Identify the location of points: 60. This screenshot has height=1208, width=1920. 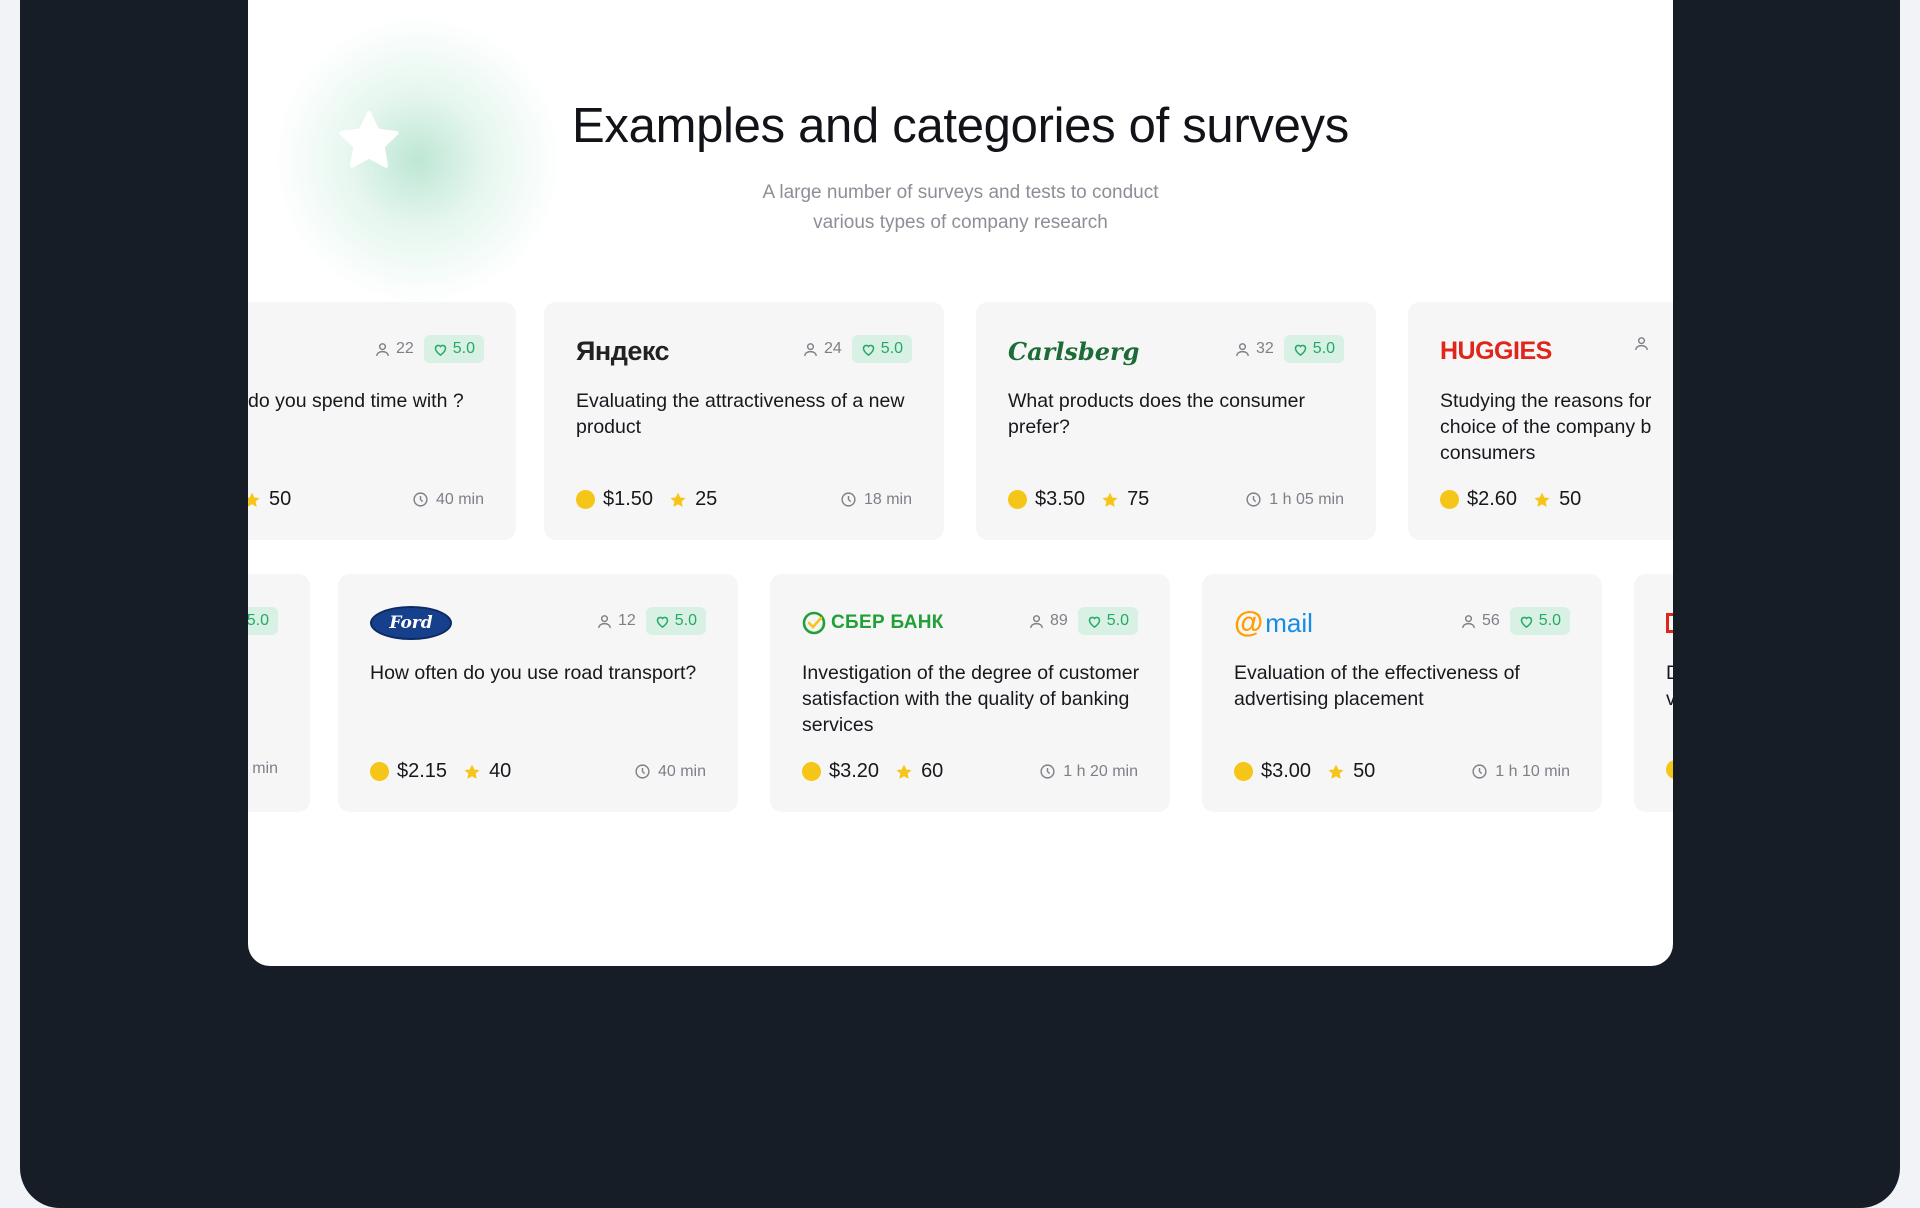
(919, 771).